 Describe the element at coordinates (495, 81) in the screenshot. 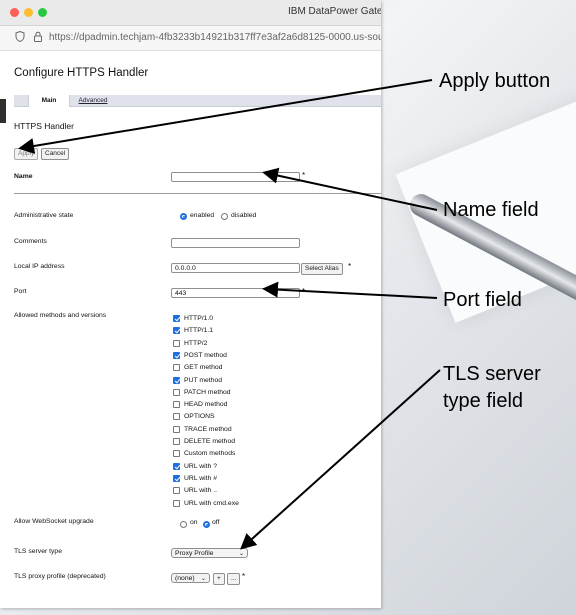

I see `callout-apply: Apply button` at that location.